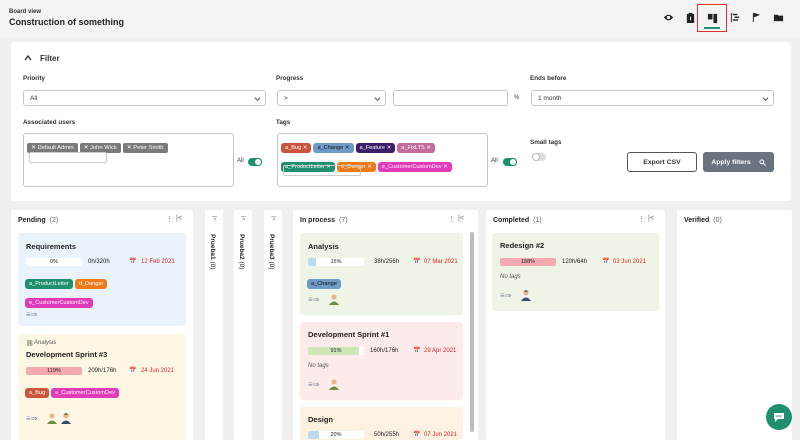 The image size is (800, 440). Describe the element at coordinates (255, 162) in the screenshot. I see `users-all-toggle` at that location.